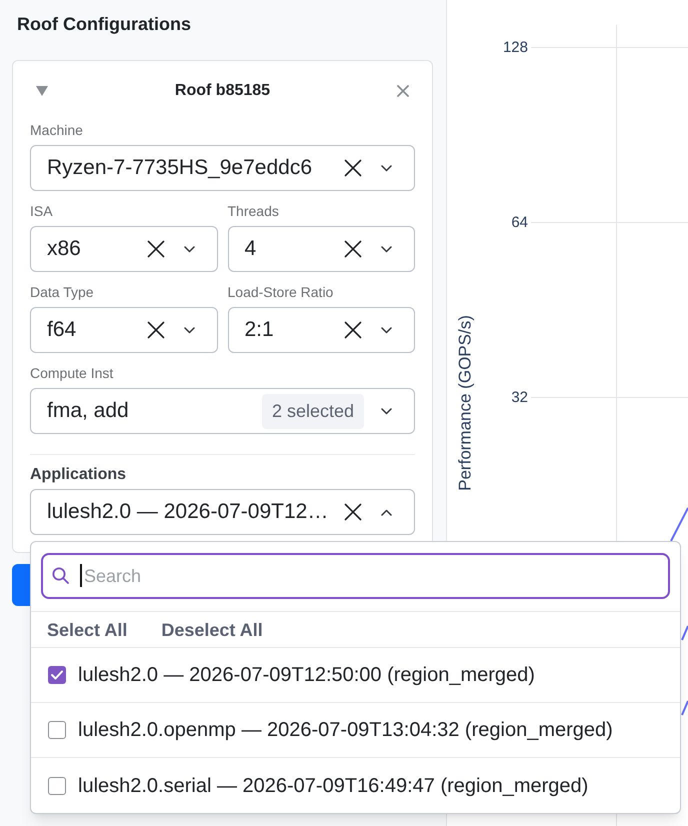  I want to click on field-label: Machine, so click(56, 130).